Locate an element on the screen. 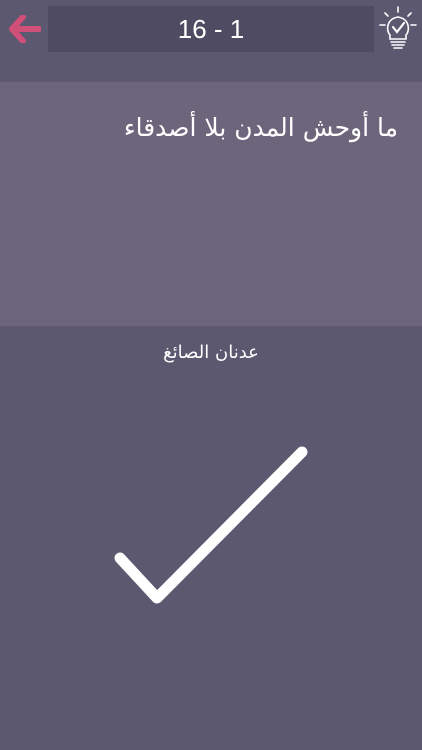 The image size is (422, 750). level-title: 16 - 1 is located at coordinates (211, 29).